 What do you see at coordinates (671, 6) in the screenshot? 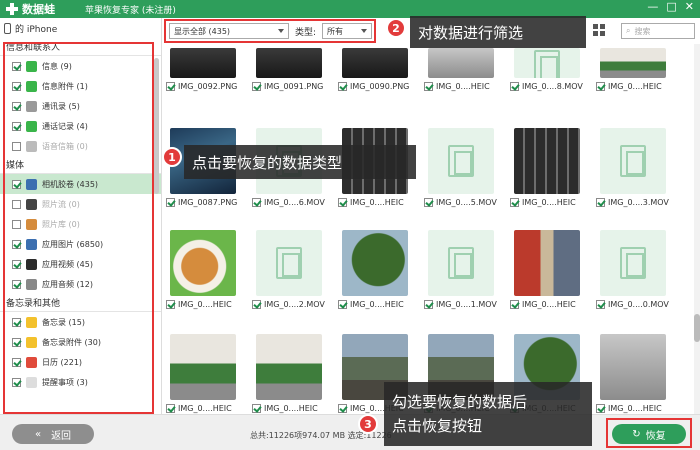
I see `maximize-button: □` at bounding box center [671, 6].